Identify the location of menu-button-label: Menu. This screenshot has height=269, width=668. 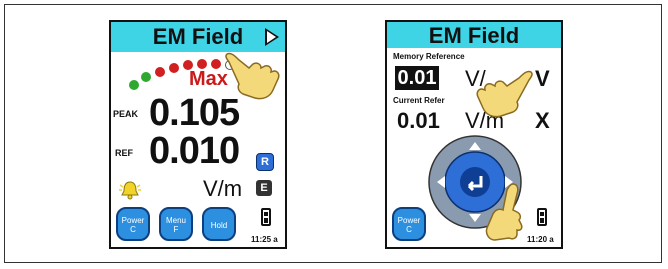
(175, 220).